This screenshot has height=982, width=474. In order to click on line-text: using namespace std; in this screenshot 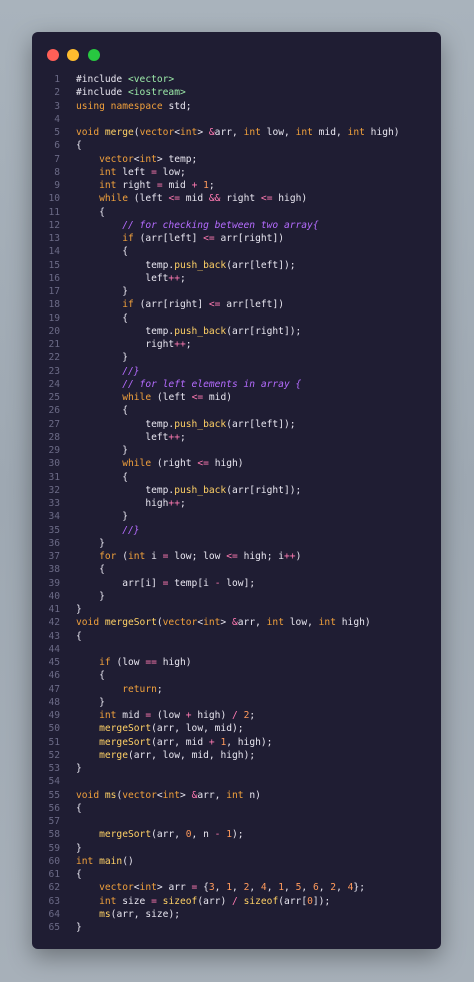, I will do `click(134, 106)`.